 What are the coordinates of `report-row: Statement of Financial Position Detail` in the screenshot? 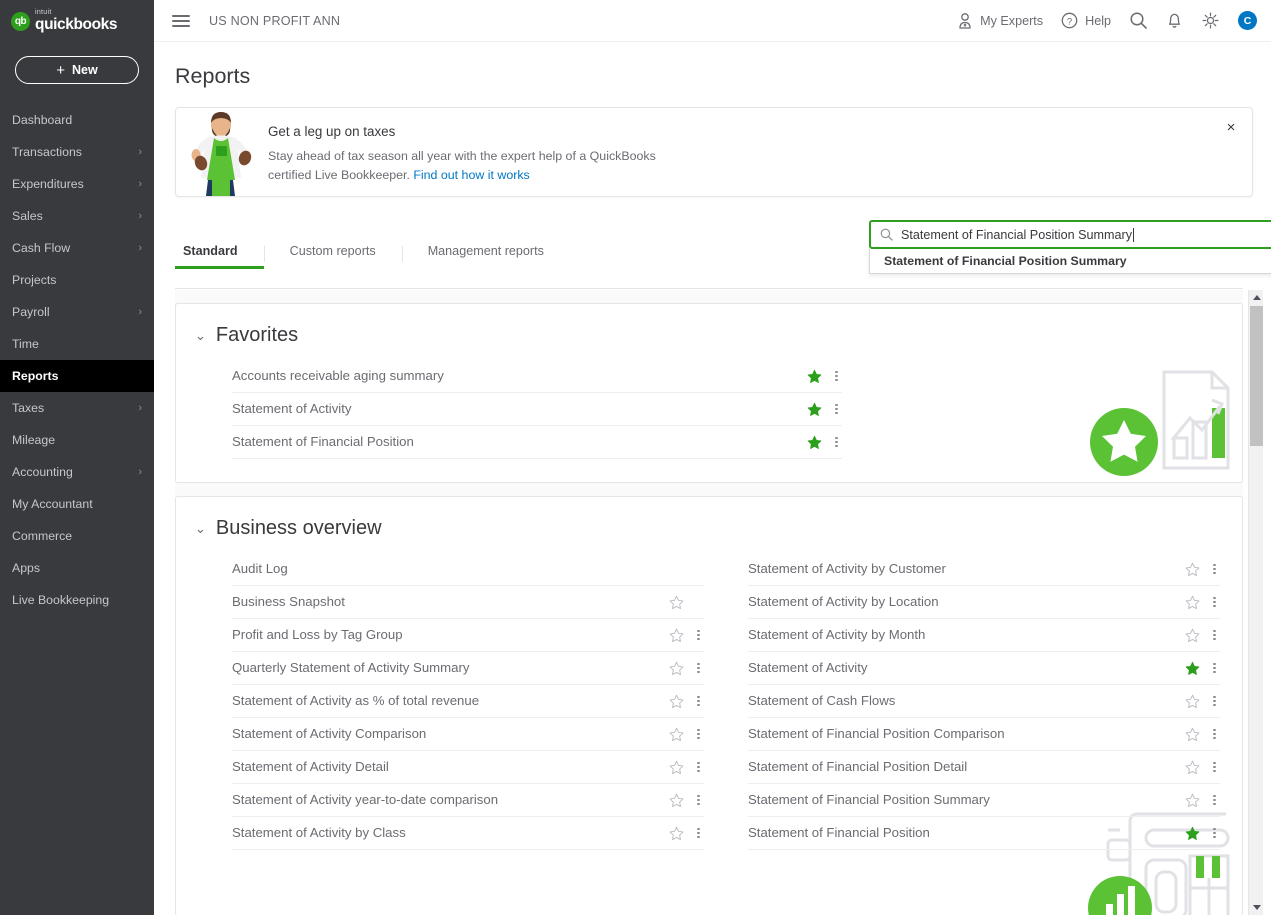 It's located at (984, 767).